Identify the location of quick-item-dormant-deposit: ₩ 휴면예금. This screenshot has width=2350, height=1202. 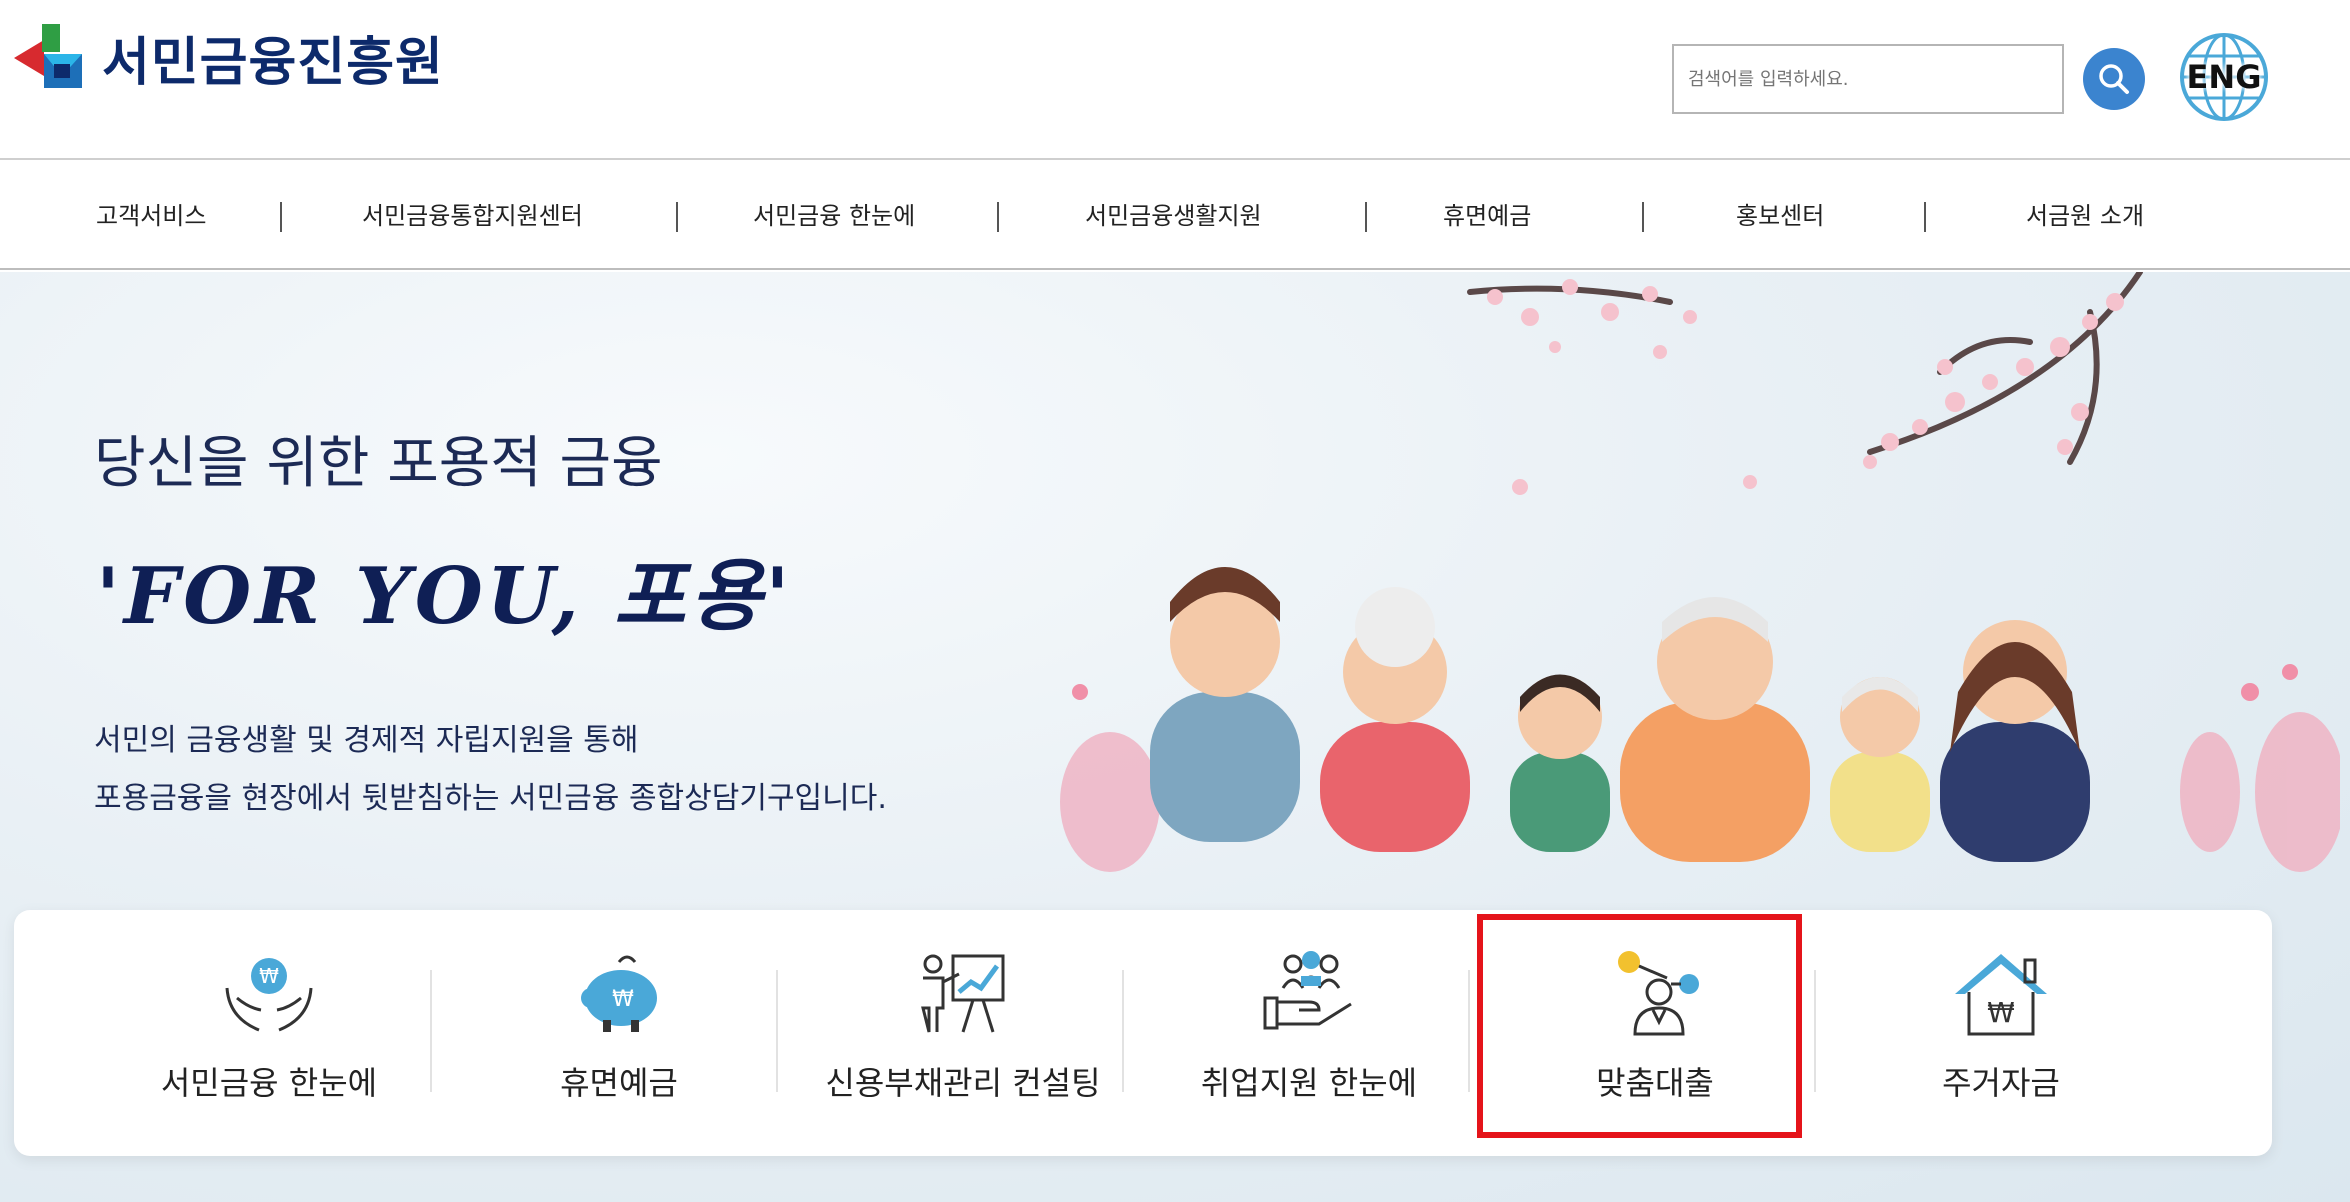
(619, 1033).